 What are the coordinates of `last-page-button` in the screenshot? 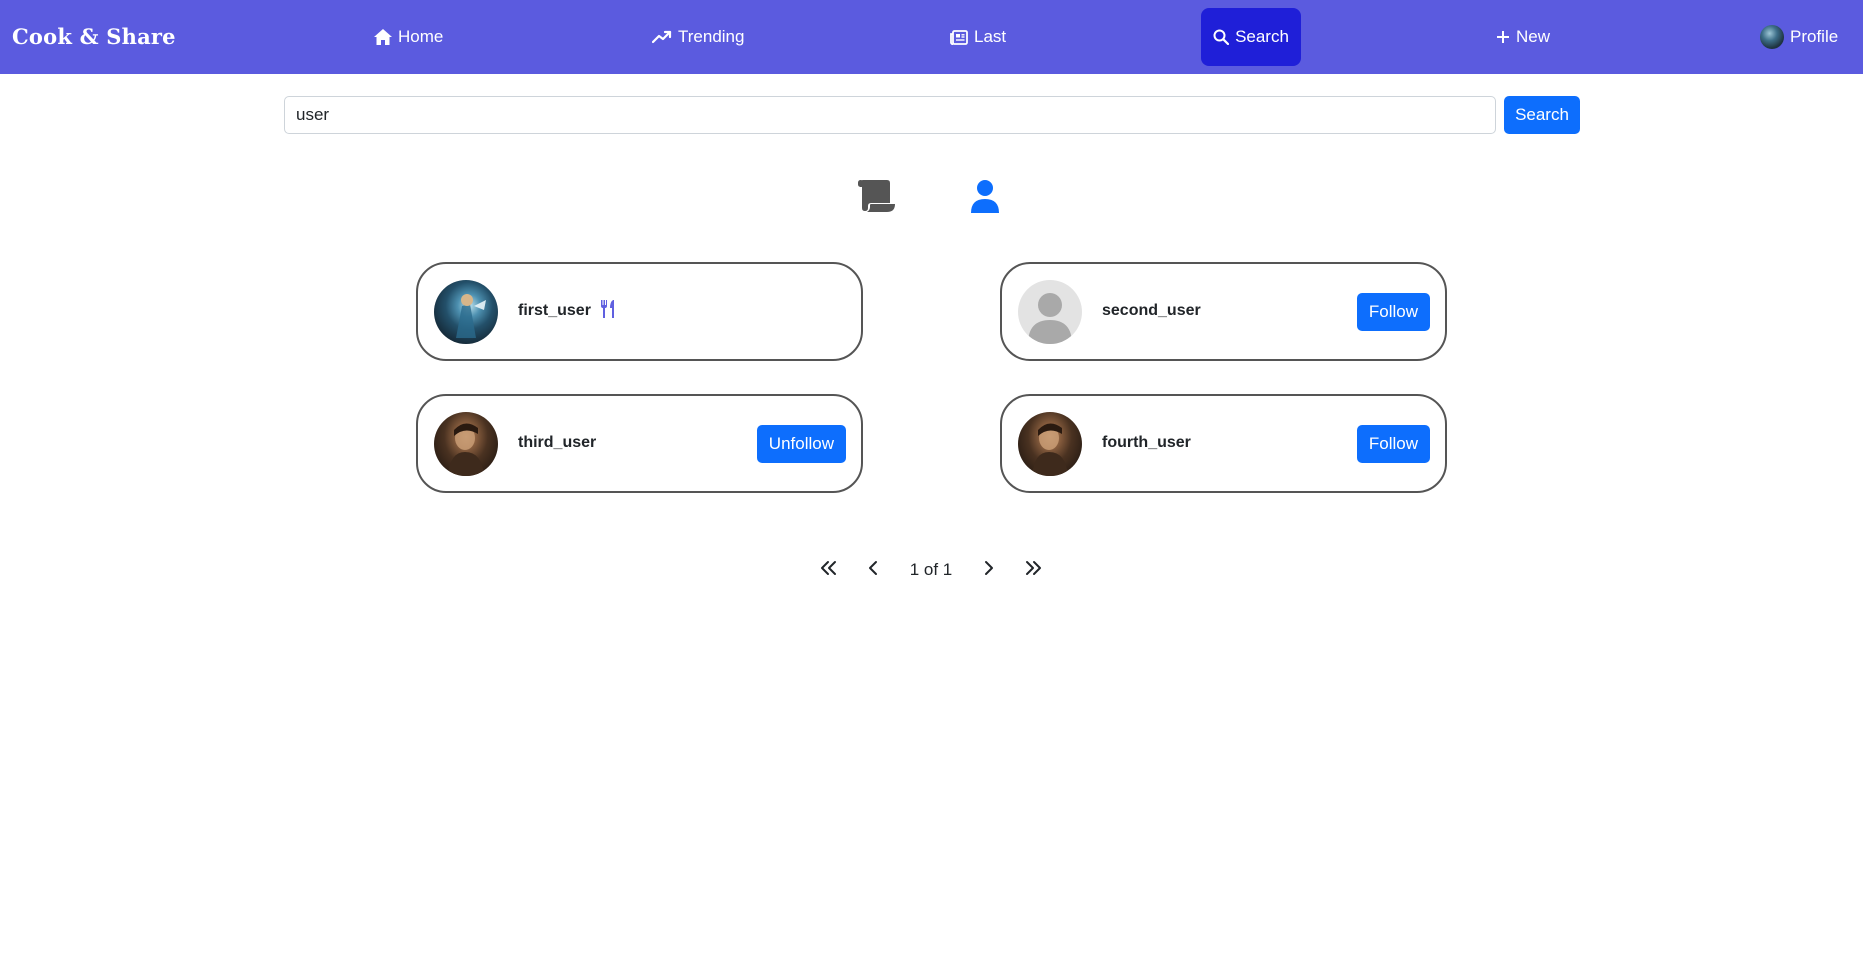 It's located at (1033, 570).